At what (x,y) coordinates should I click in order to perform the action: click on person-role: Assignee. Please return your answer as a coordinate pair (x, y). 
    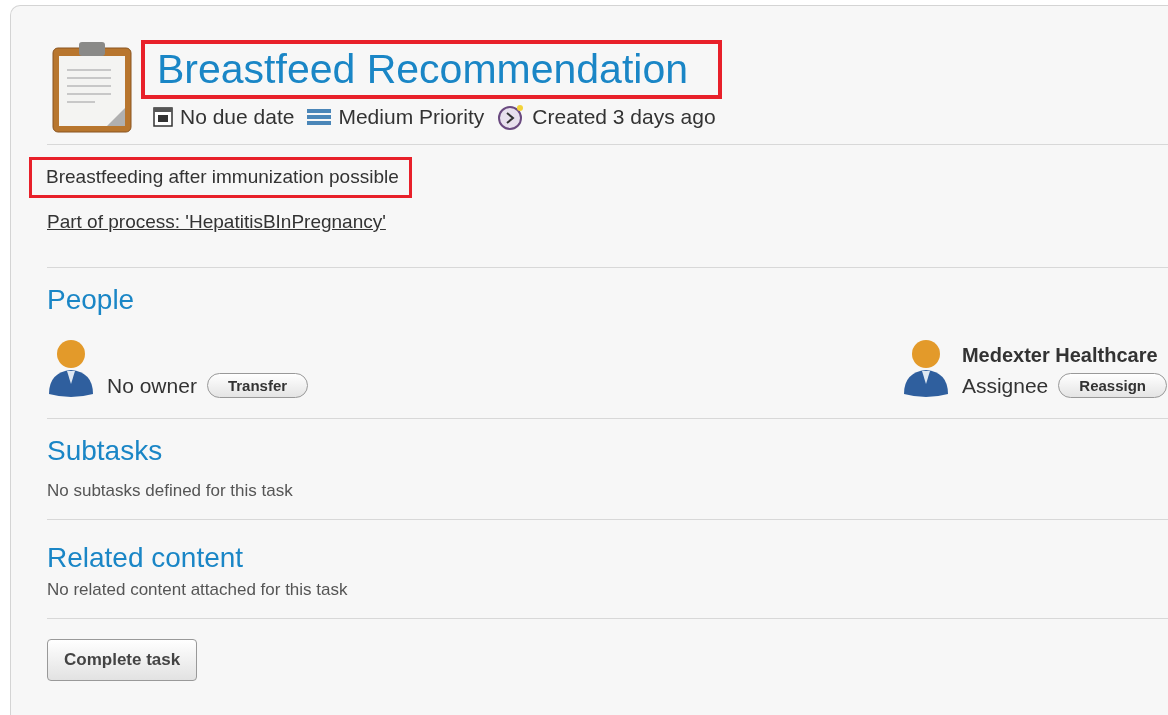
    Looking at the image, I should click on (1005, 385).